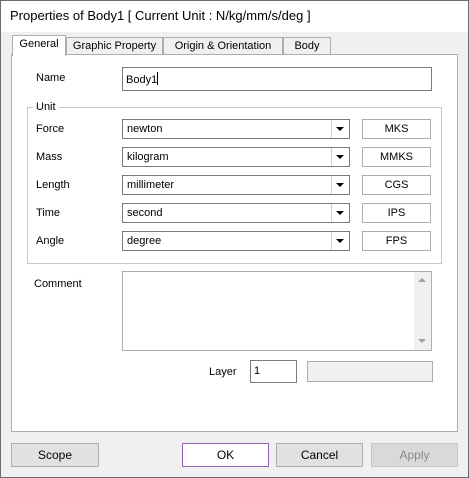 The image size is (469, 478). I want to click on force-label: Force, so click(50, 129).